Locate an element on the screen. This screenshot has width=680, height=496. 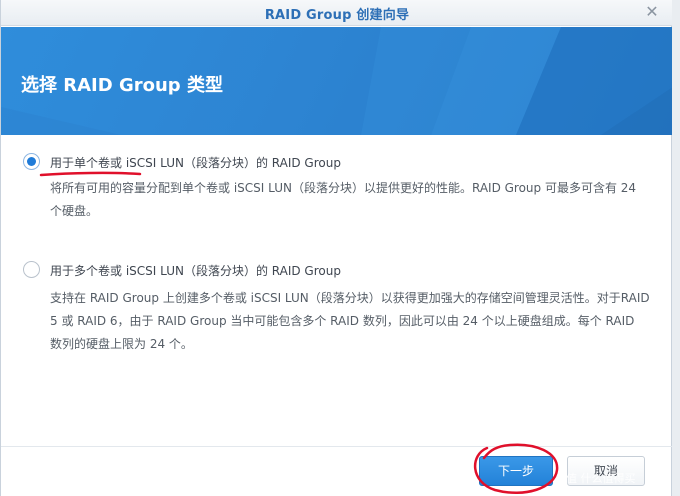
window-title: RAID Group 创建向导 is located at coordinates (337, 15).